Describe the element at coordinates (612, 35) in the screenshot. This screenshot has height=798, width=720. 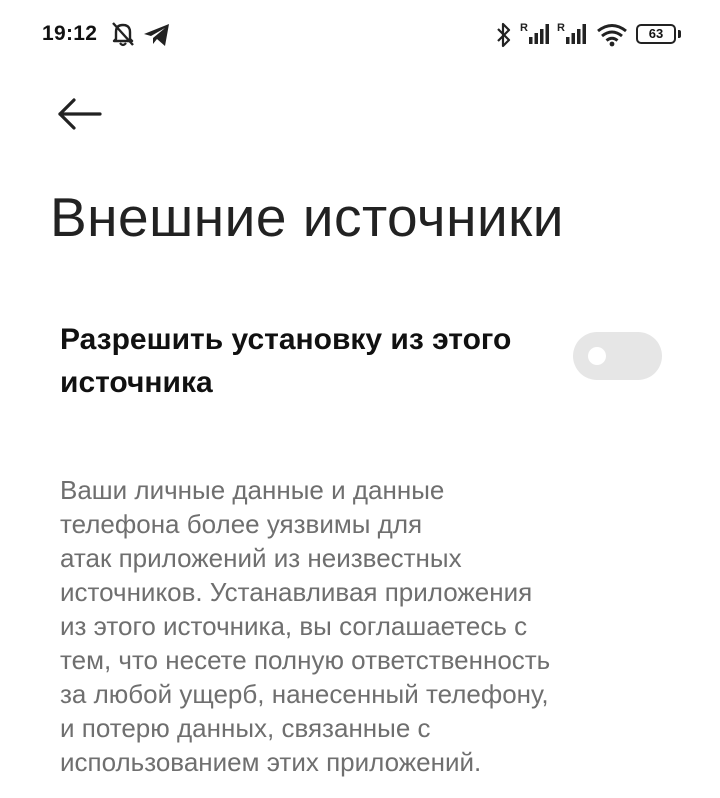
I see `wifi-icon` at that location.